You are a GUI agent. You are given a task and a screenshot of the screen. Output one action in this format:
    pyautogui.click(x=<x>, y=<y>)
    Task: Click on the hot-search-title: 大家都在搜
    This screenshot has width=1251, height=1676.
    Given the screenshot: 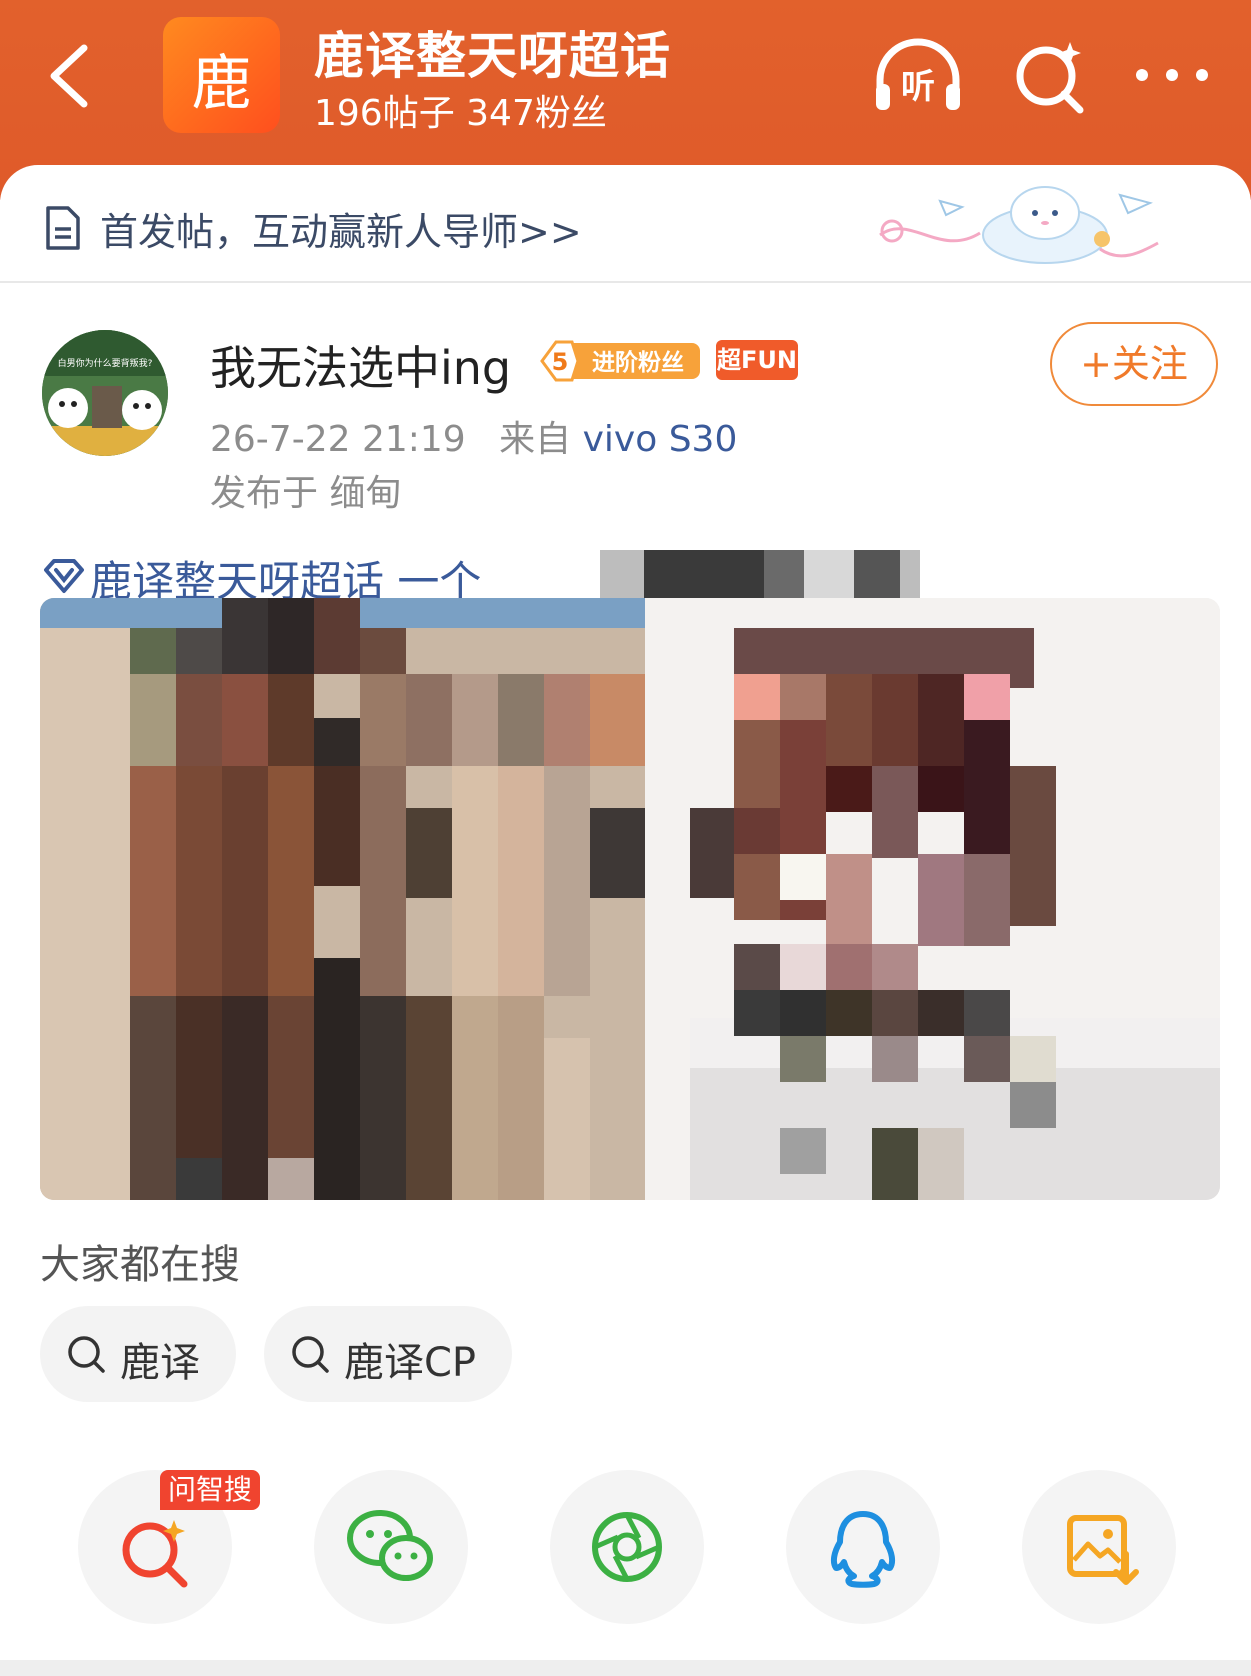 What is the action you would take?
    pyautogui.click(x=140, y=1265)
    